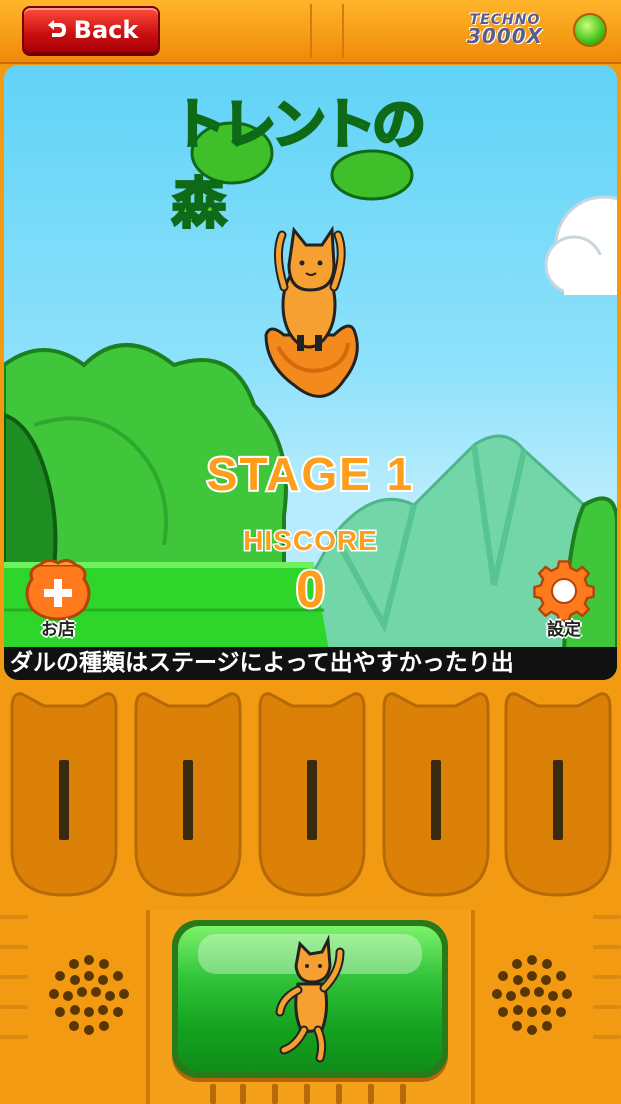 The image size is (621, 1104). What do you see at coordinates (58, 630) in the screenshot?
I see `shop-label: お店` at bounding box center [58, 630].